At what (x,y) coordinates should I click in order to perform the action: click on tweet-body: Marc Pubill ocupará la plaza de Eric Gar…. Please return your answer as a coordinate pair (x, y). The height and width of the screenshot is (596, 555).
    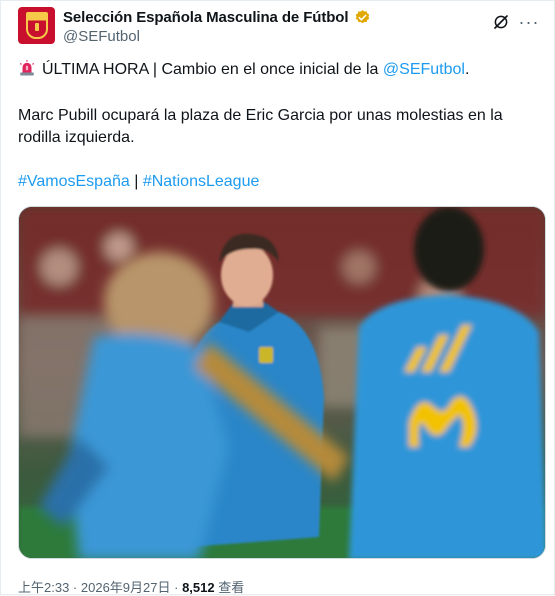
    Looking at the image, I should click on (260, 126).